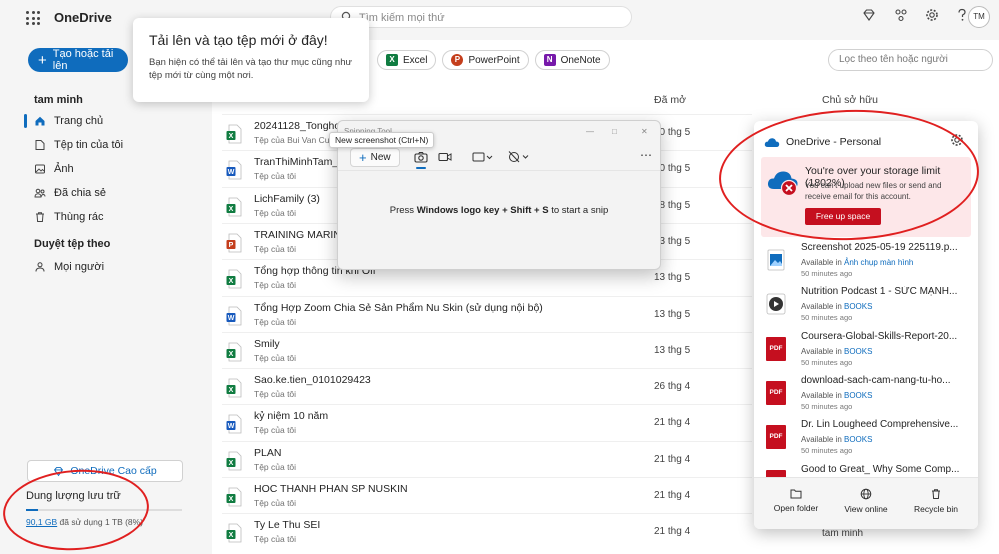 This screenshot has width=999, height=554. What do you see at coordinates (287, 525) in the screenshot?
I see `file-name: Ty Le Thu SEI` at bounding box center [287, 525].